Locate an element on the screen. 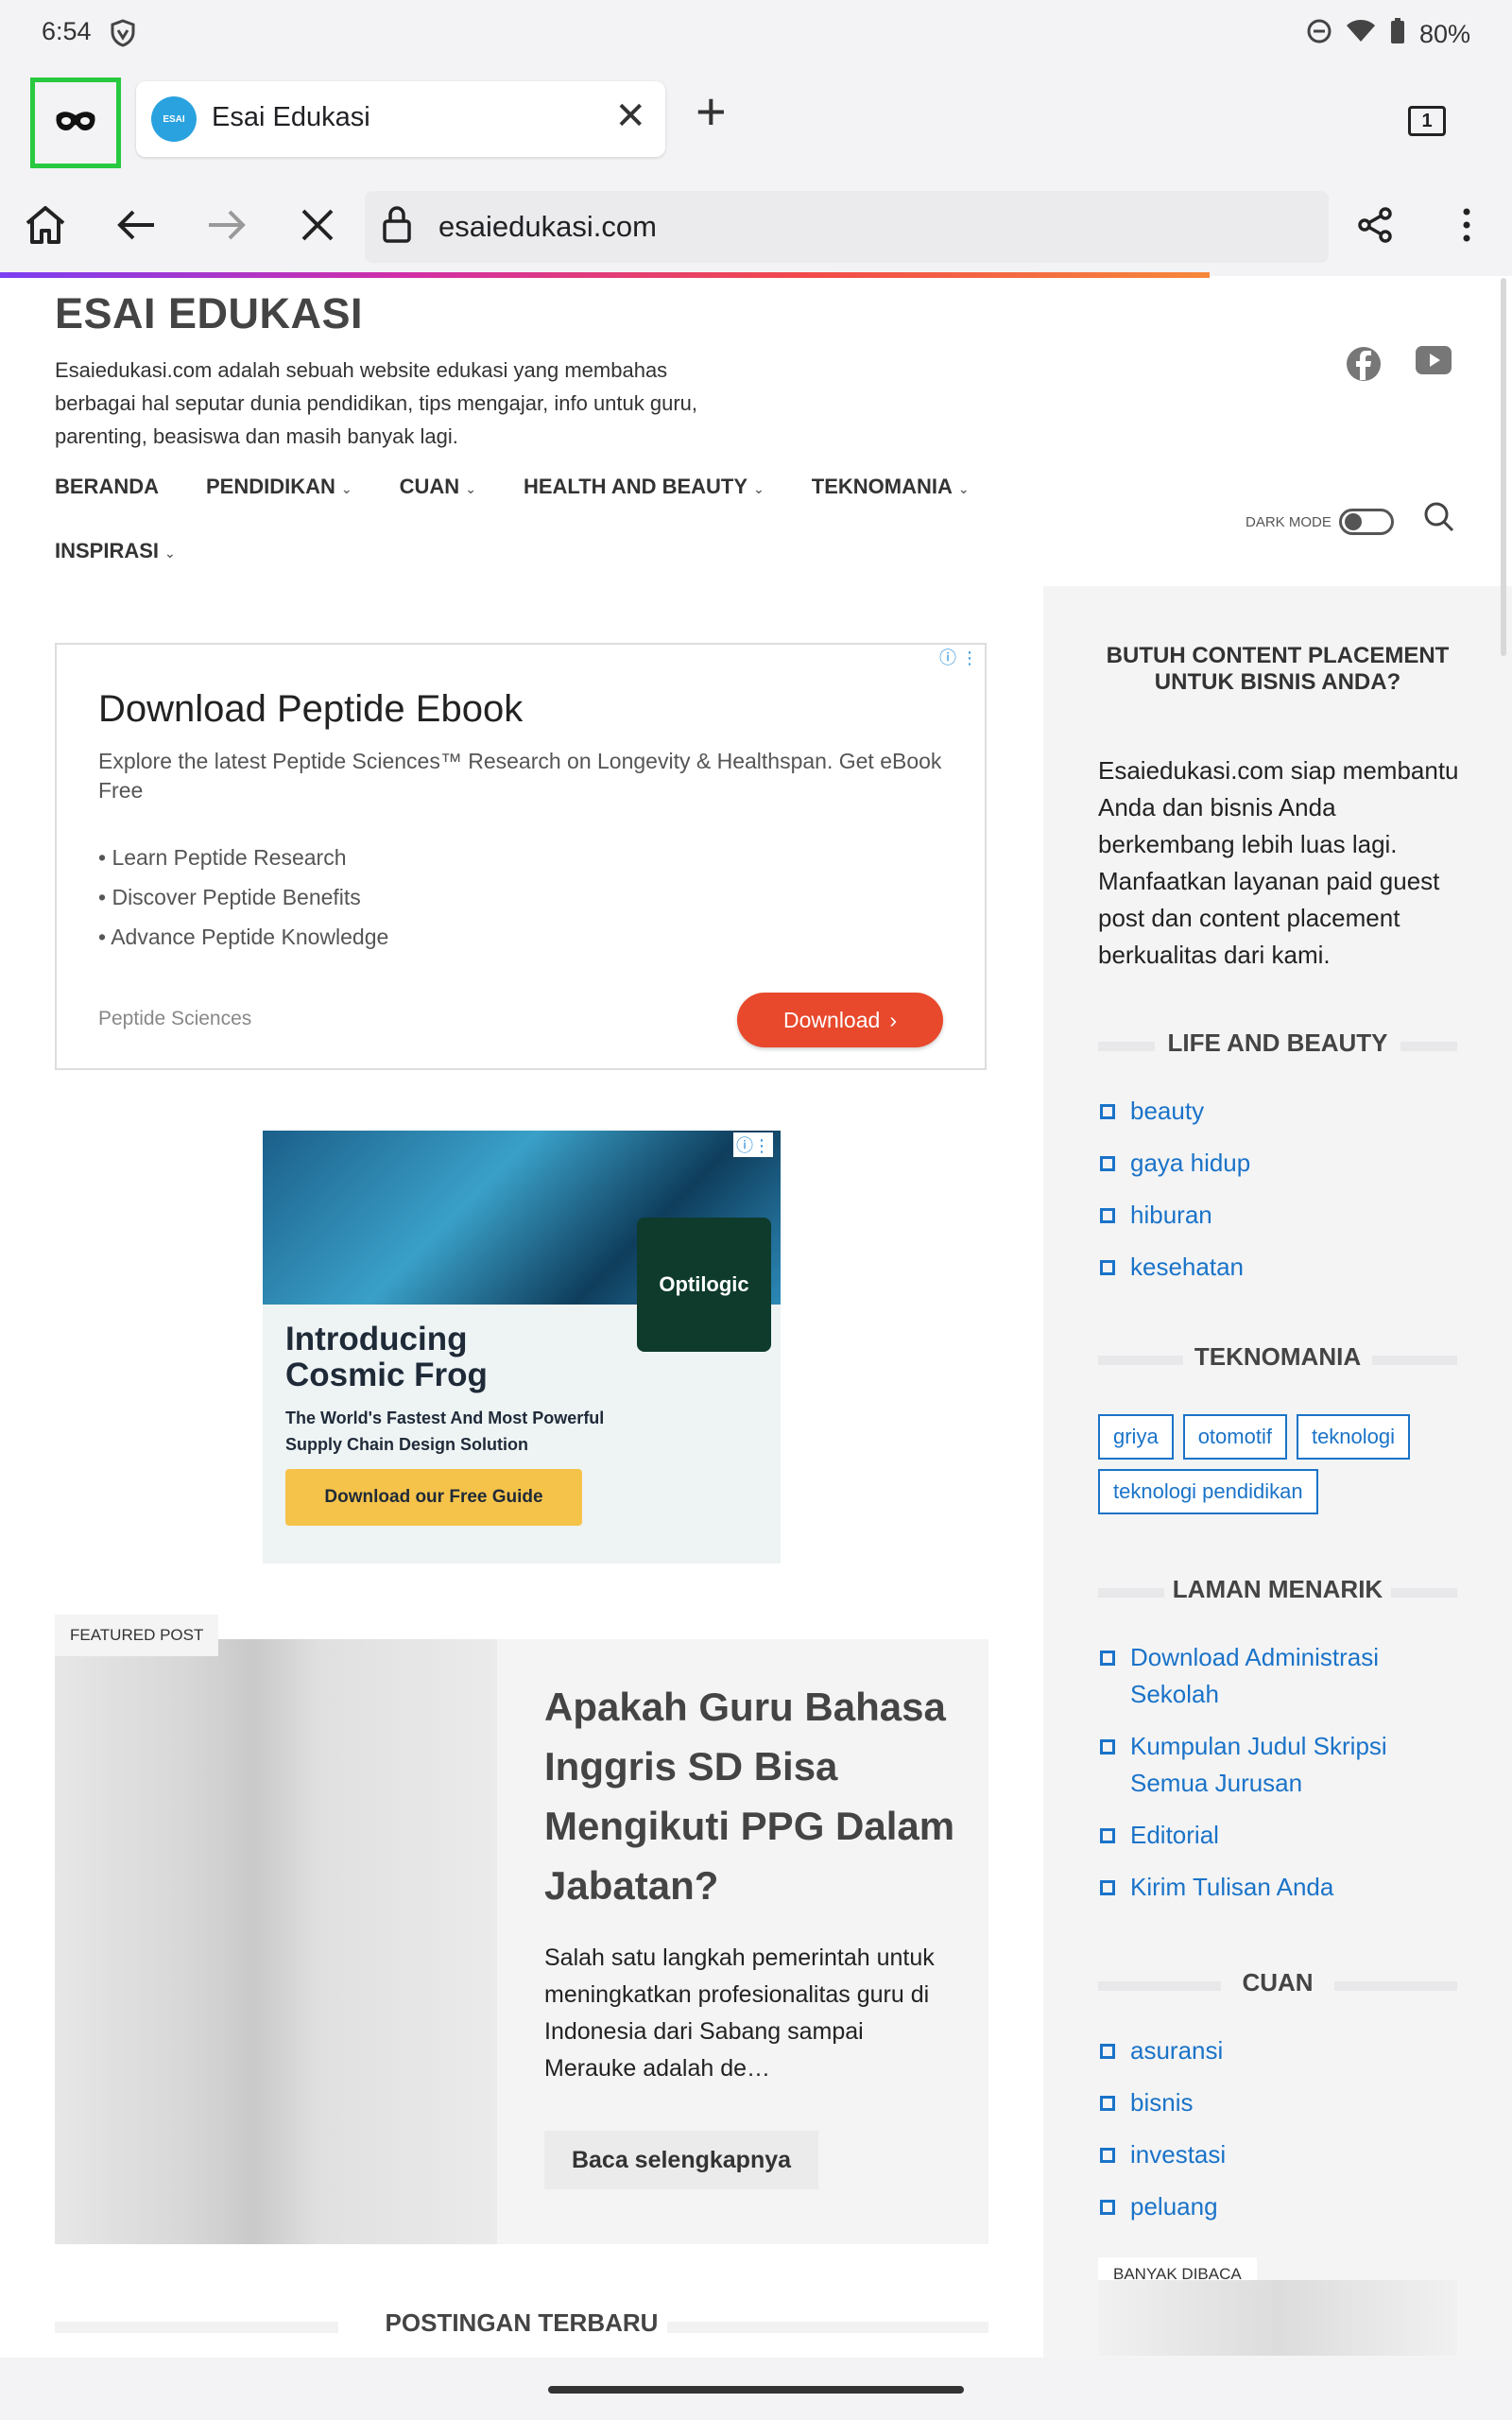 This screenshot has height=2420, width=1512. tab-esai-edukasi: ESAI Esai Edukasi ✕ is located at coordinates (400, 119).